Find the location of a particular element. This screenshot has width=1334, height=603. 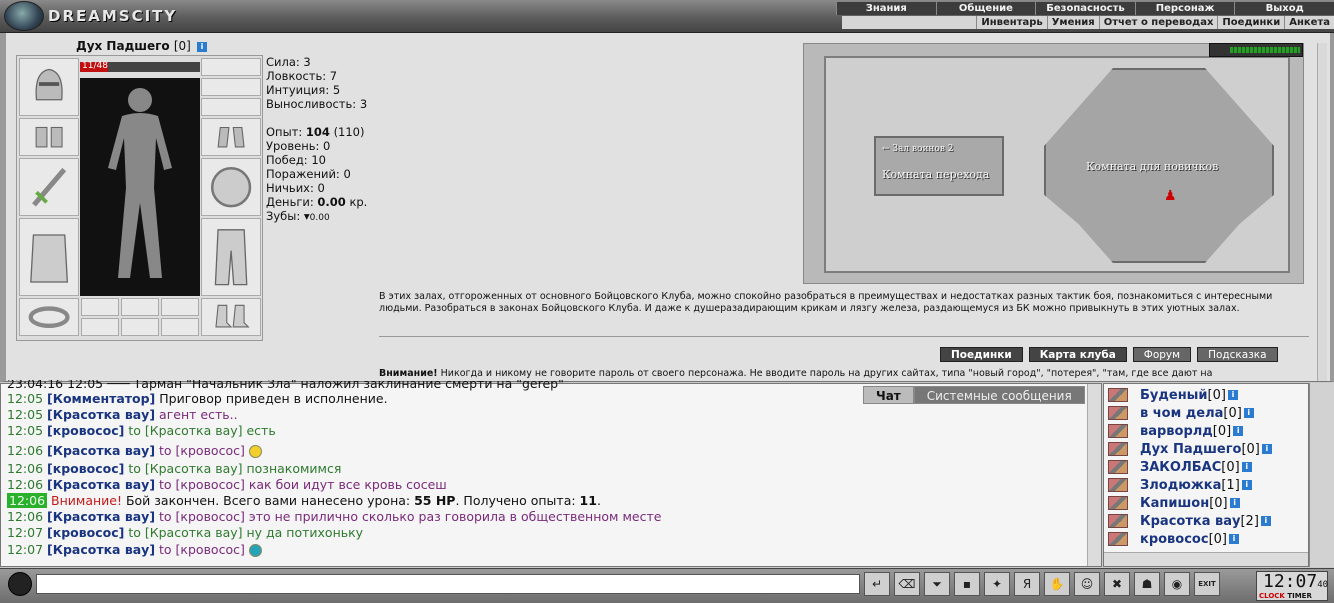

tab-system-messages: Системные сообщения is located at coordinates (999, 395).